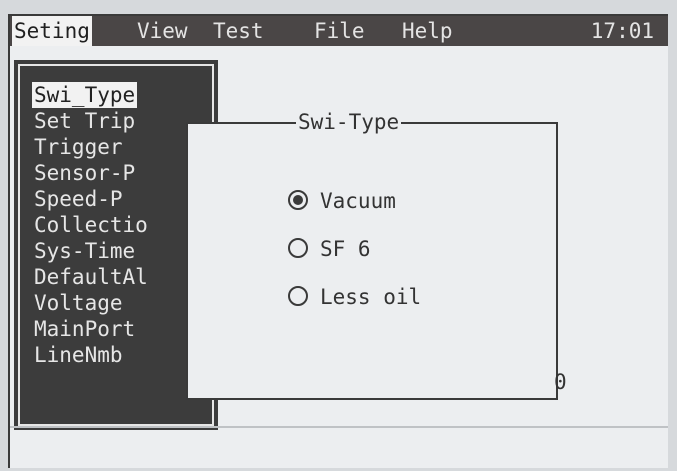 The image size is (677, 471). What do you see at coordinates (162, 31) in the screenshot?
I see `menu-view: View` at bounding box center [162, 31].